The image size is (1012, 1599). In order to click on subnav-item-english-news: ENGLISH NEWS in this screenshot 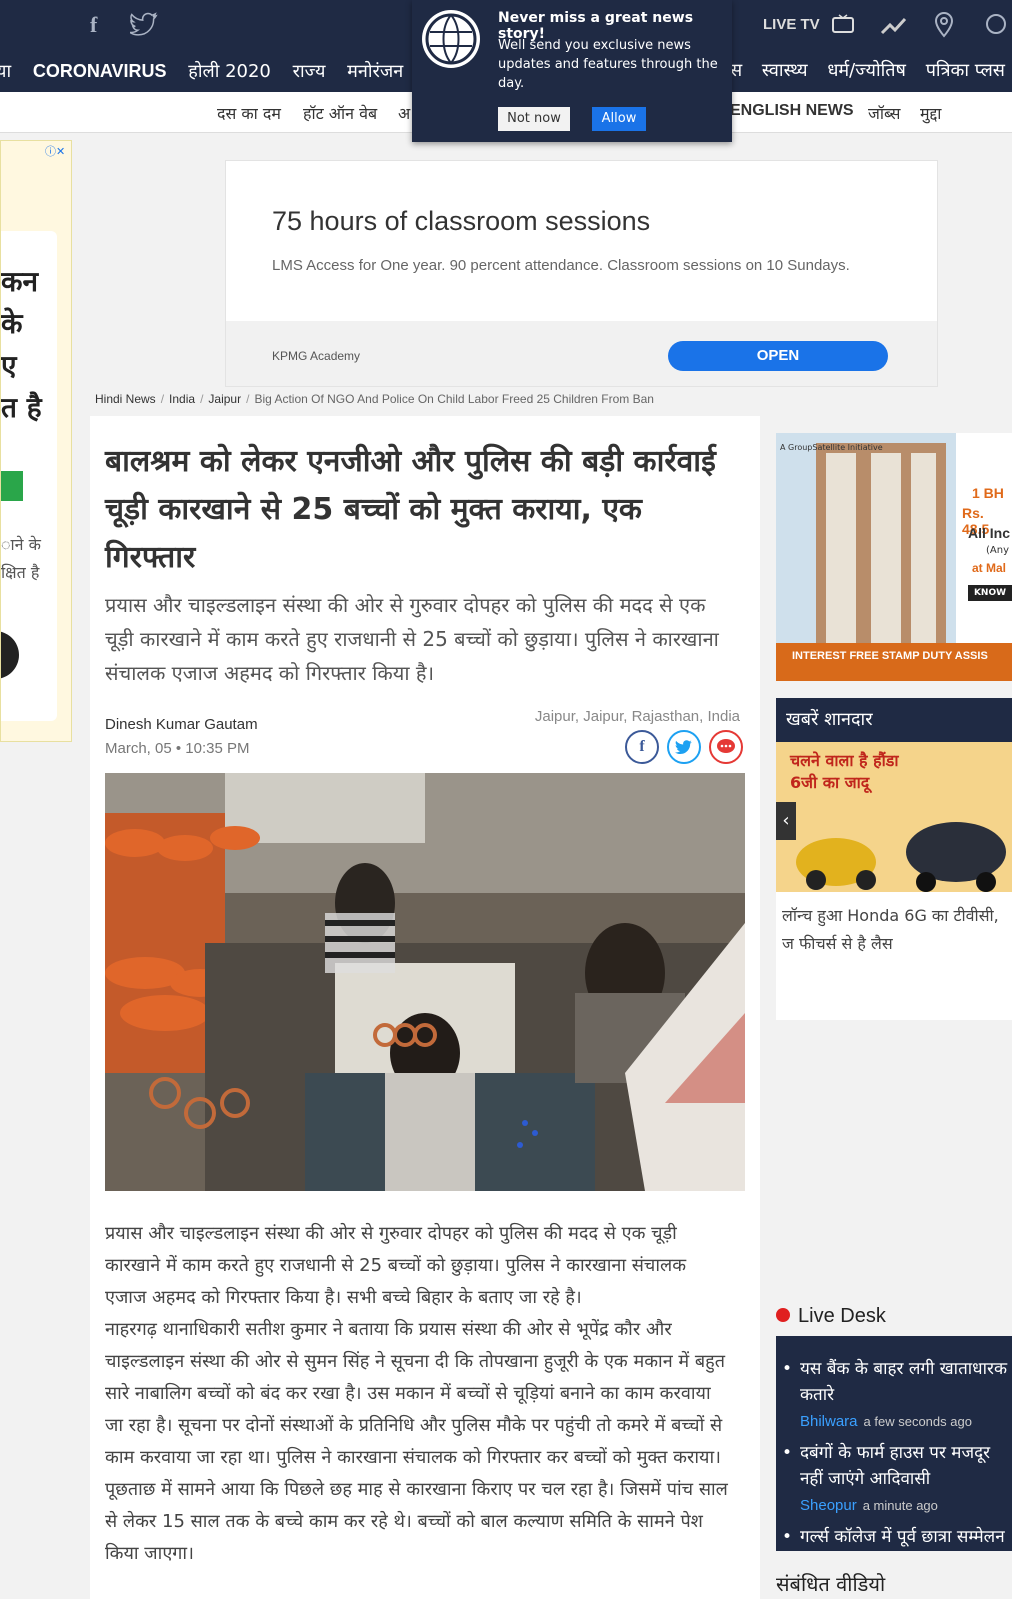, I will do `click(792, 111)`.